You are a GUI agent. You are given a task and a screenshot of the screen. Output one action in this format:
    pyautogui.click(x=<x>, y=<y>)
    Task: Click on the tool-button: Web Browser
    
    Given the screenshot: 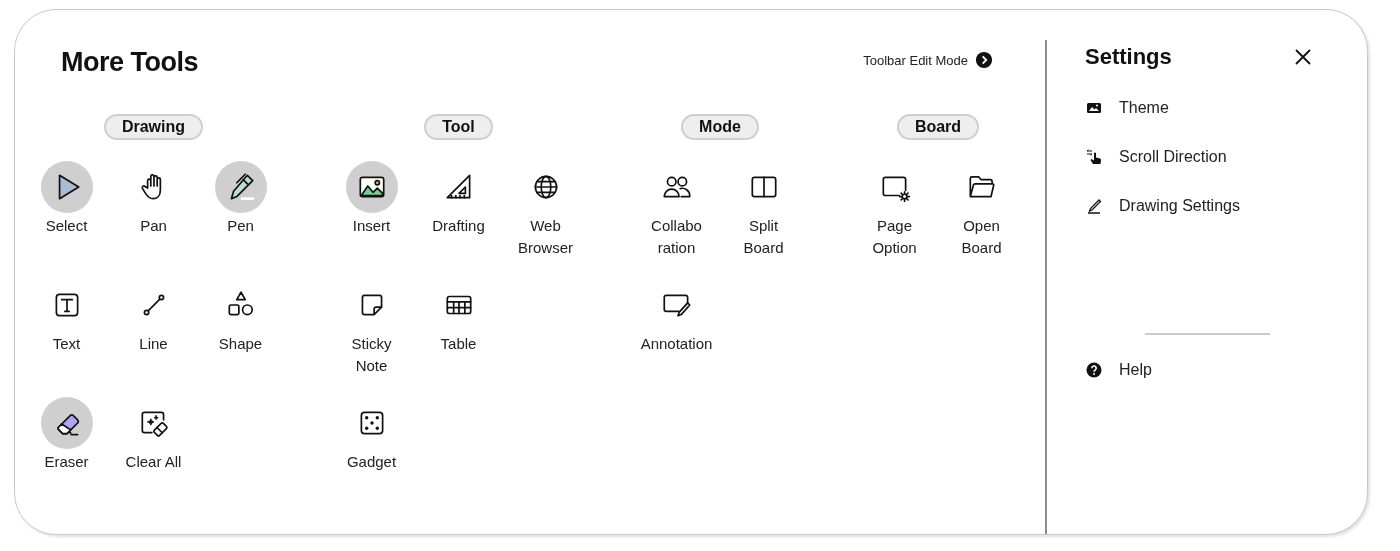 What is the action you would take?
    pyautogui.click(x=545, y=220)
    